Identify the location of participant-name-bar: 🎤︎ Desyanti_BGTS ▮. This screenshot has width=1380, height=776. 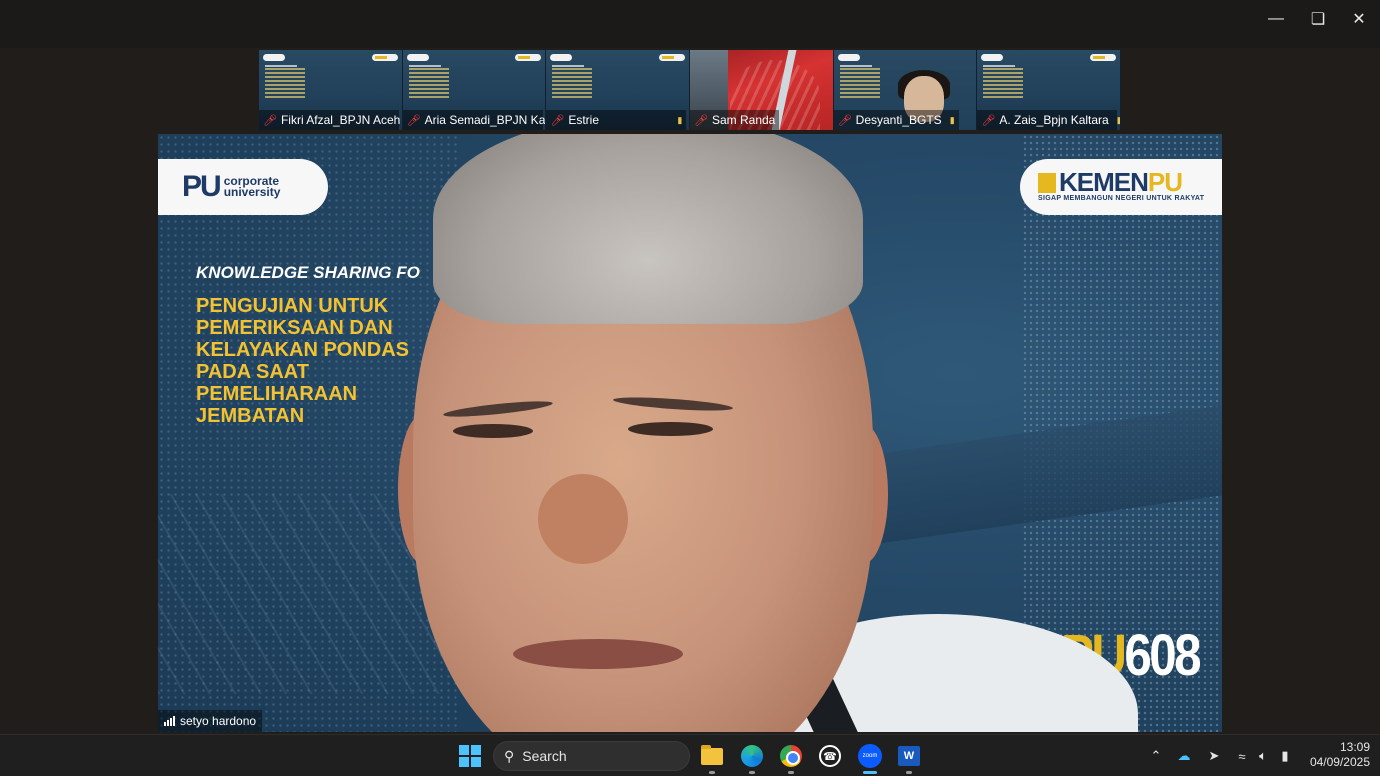
(896, 120).